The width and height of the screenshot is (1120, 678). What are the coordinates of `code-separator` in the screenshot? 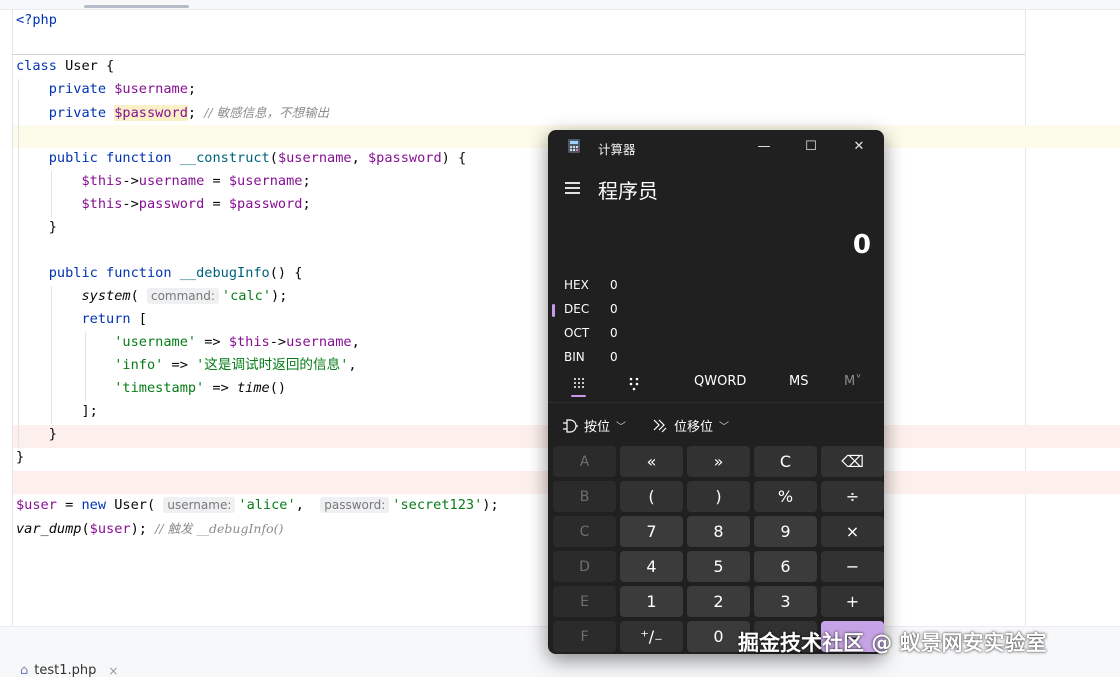 It's located at (518, 54).